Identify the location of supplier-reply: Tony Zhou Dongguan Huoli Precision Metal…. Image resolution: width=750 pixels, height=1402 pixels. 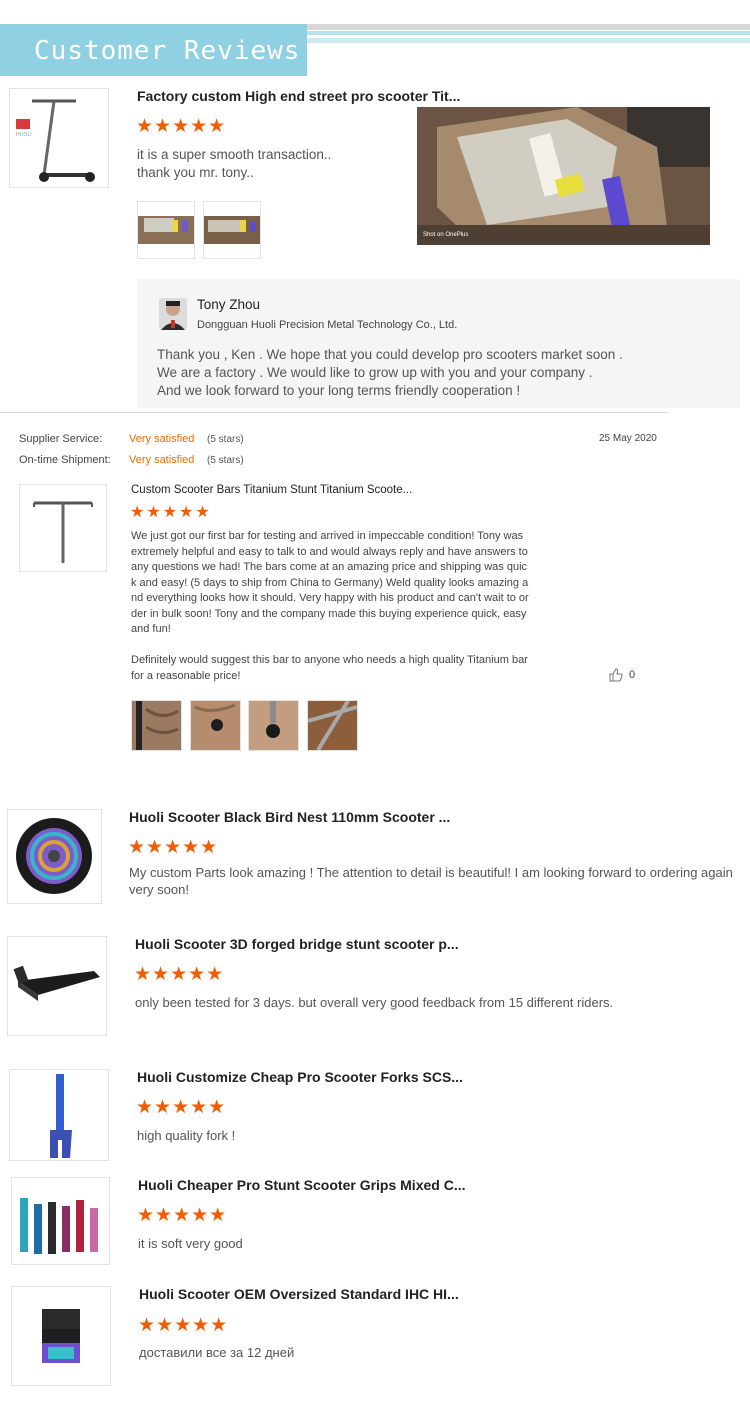
(438, 343).